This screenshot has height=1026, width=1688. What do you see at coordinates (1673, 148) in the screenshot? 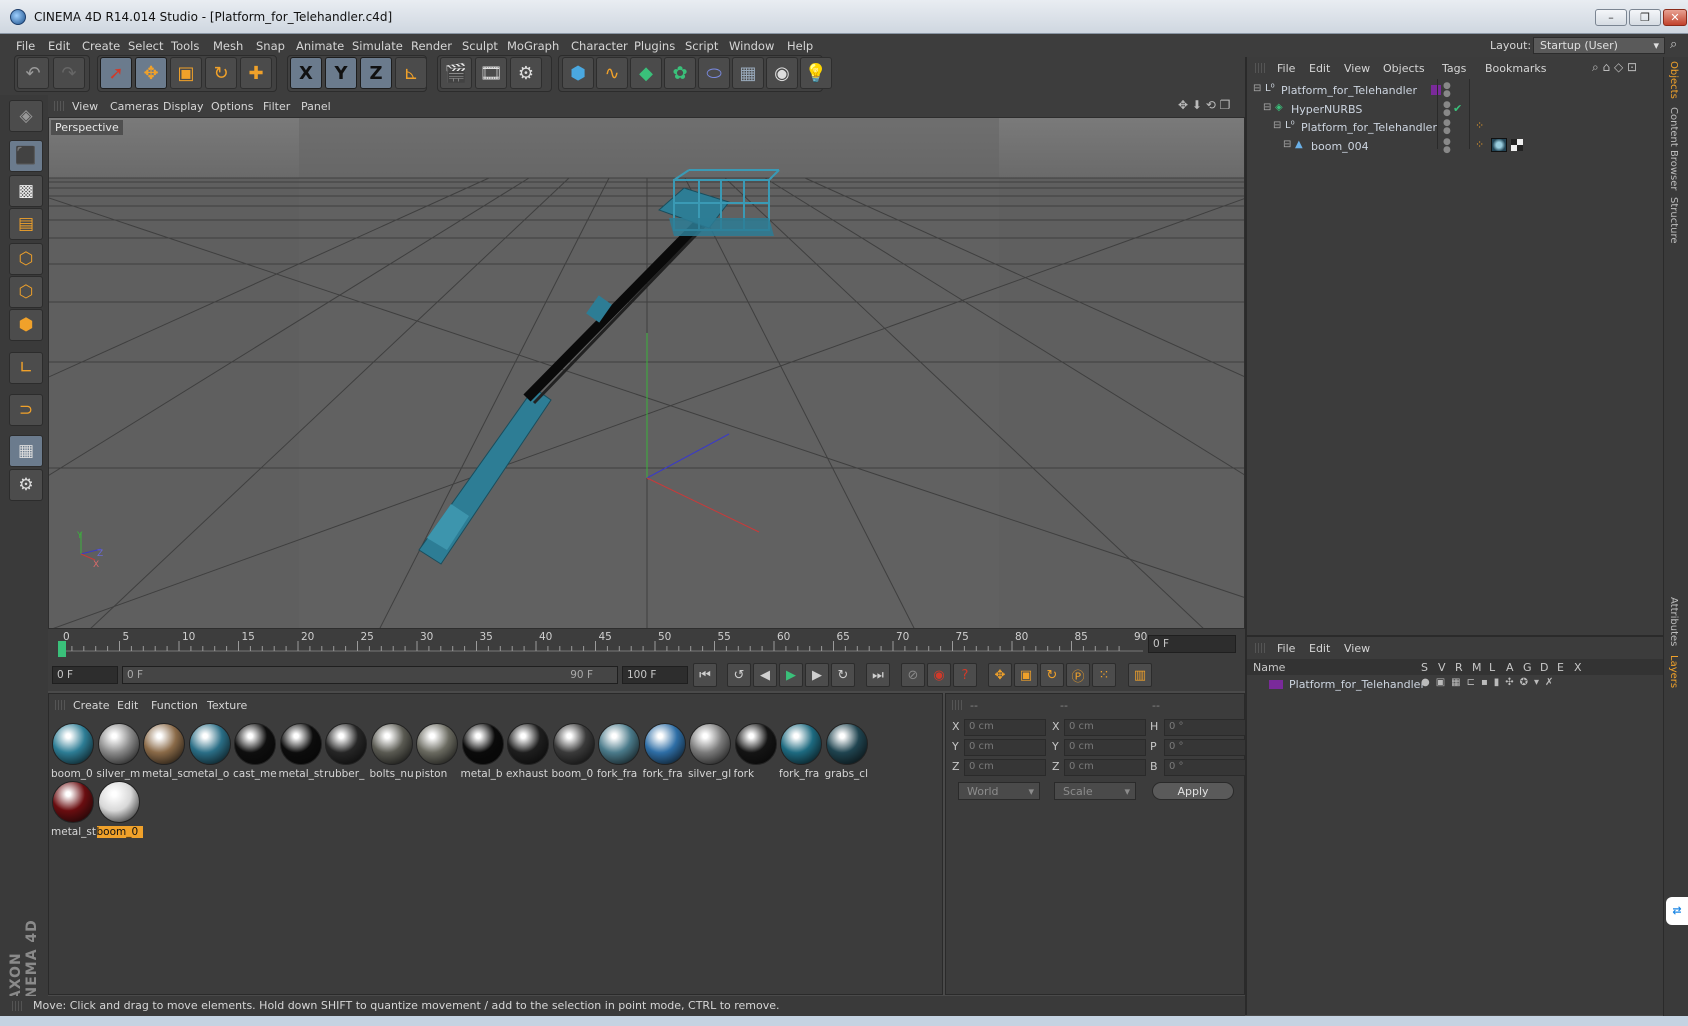
I see `tab-content-browser: Content Browser` at bounding box center [1673, 148].